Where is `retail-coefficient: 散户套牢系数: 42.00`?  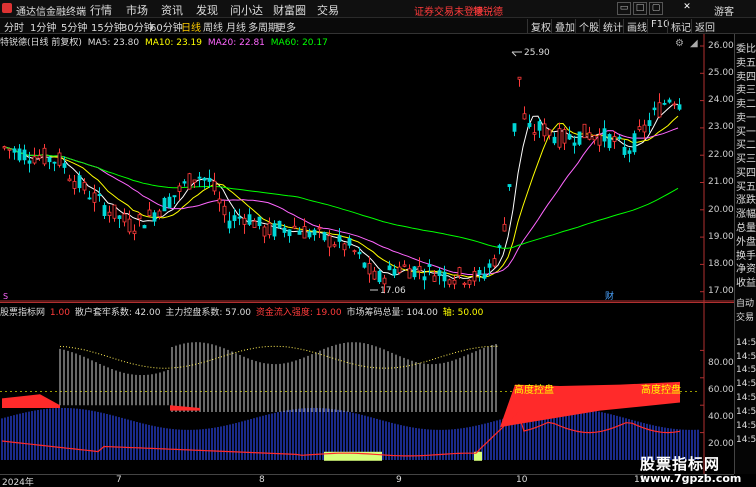 retail-coefficient: 散户套牢系数: 42.00 is located at coordinates (117, 313).